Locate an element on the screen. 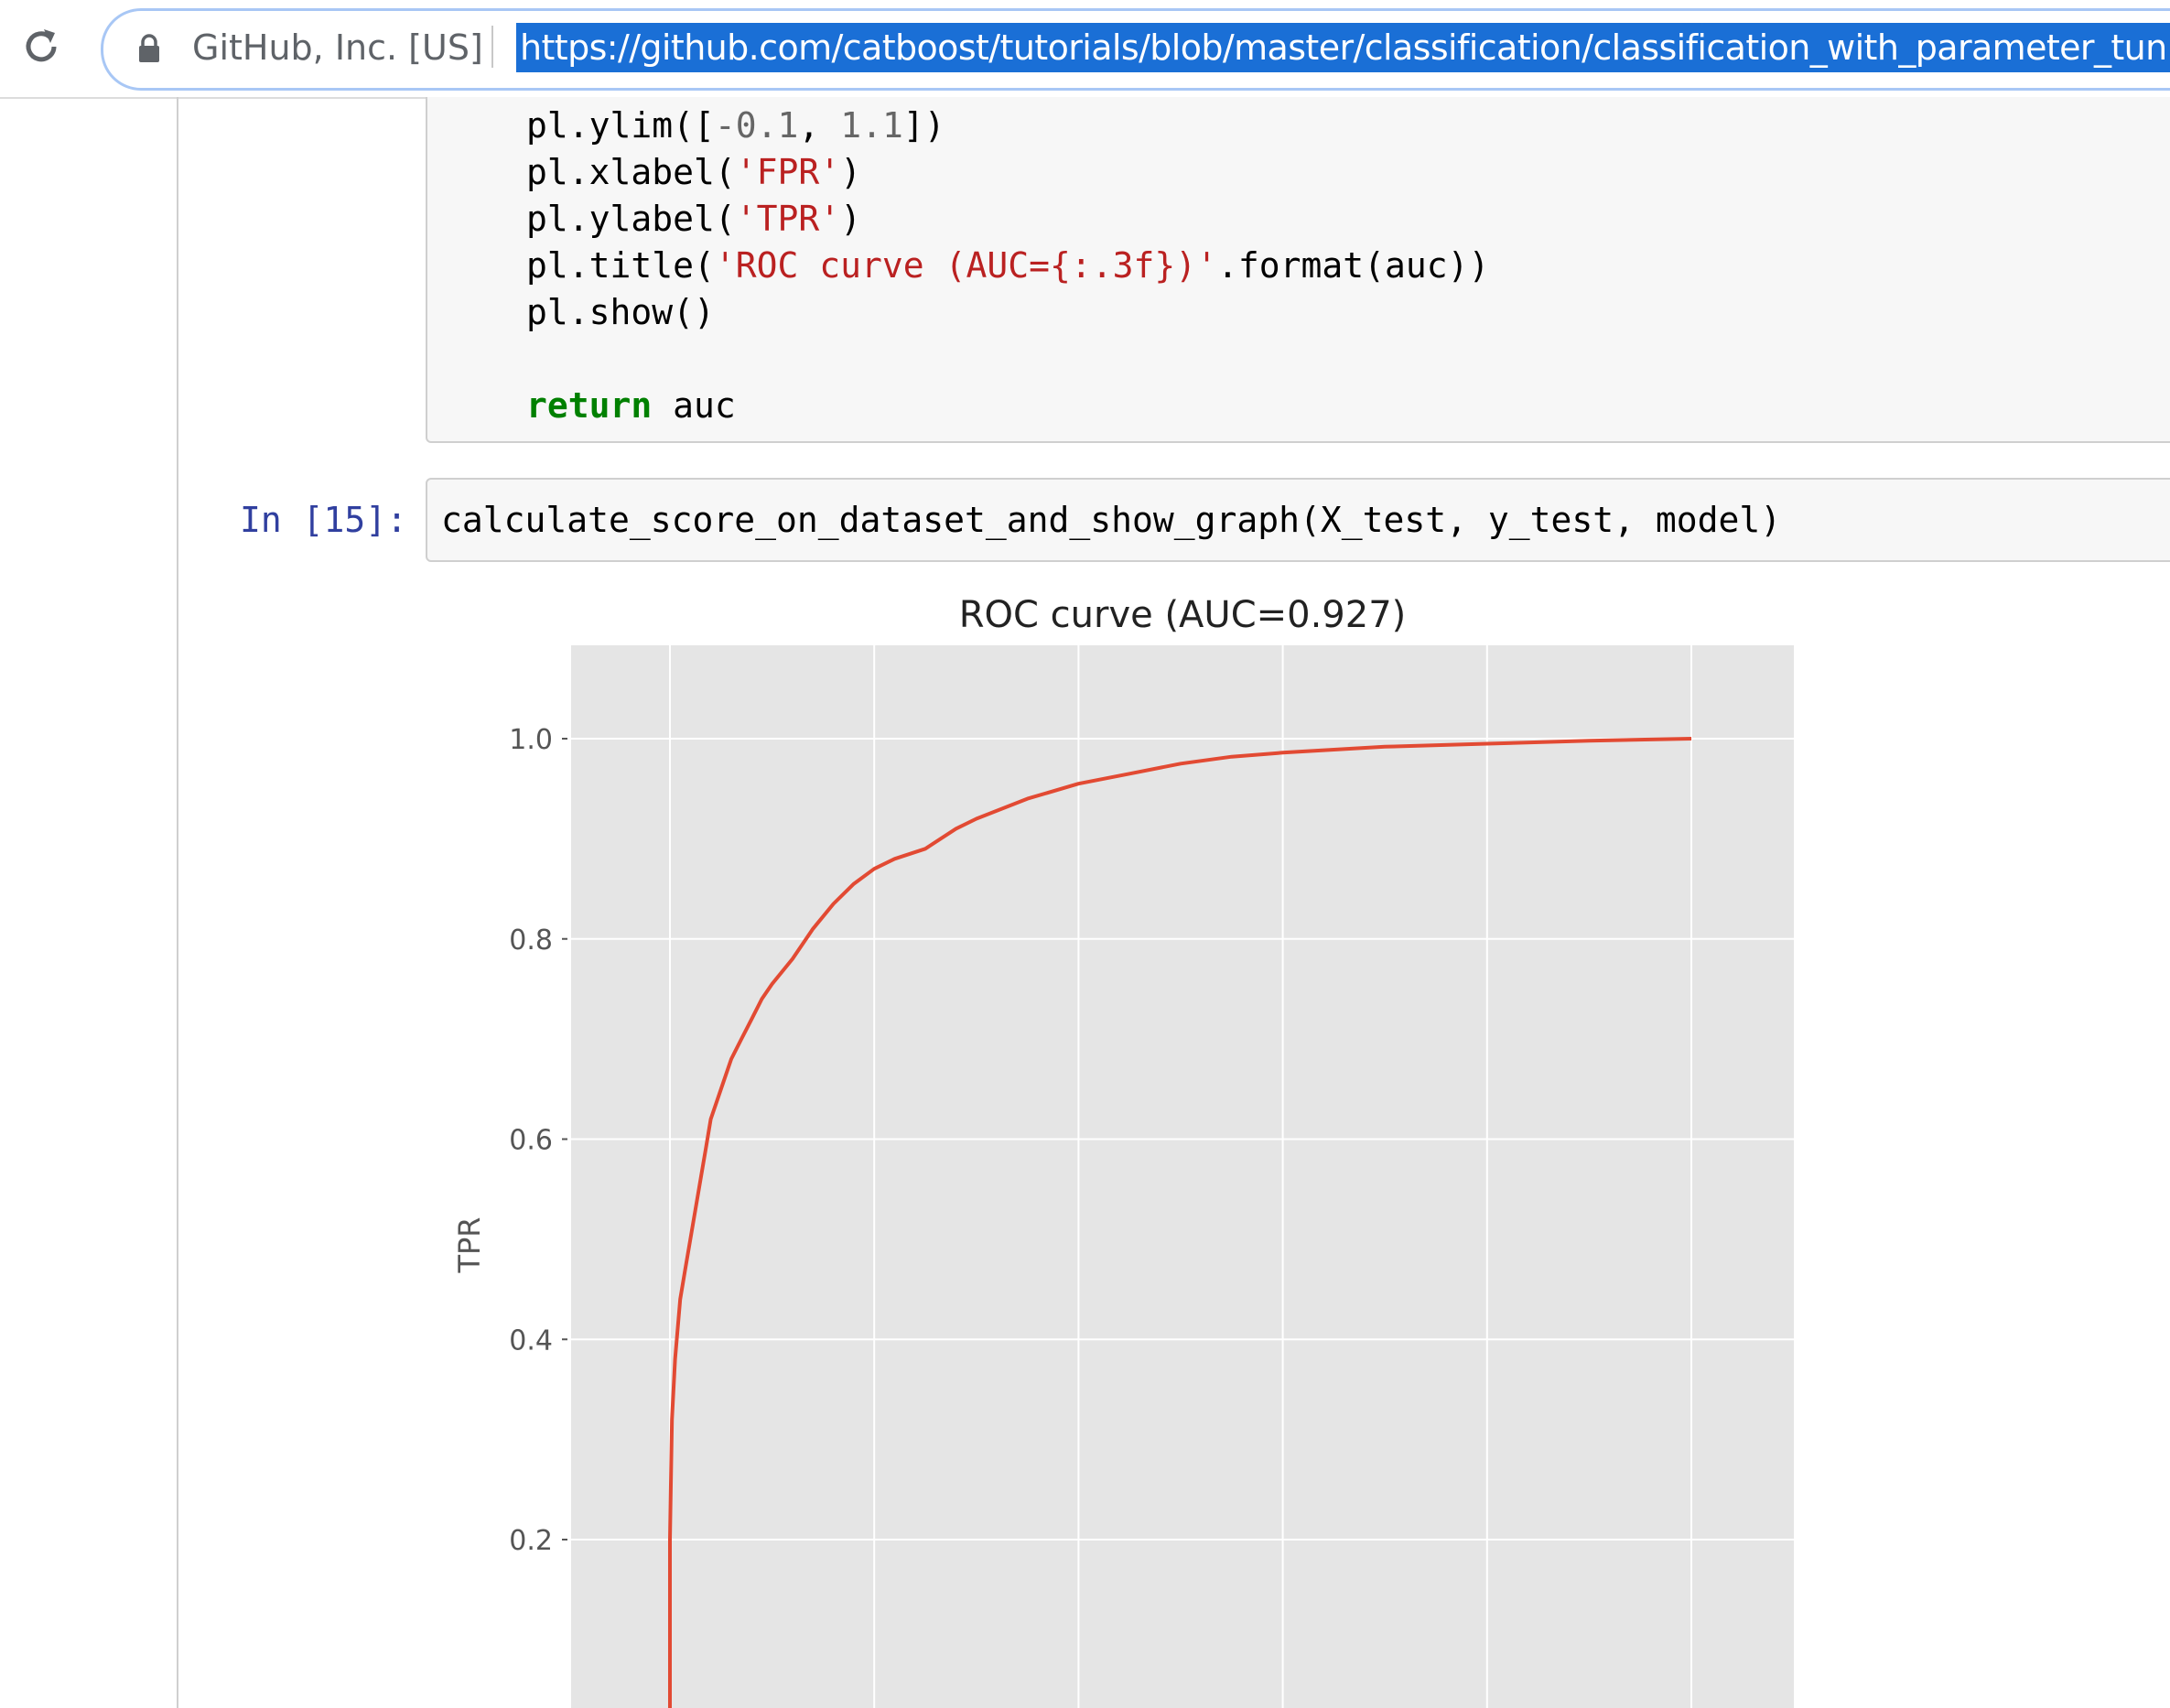 The height and width of the screenshot is (1708, 2170). code-line: return auc is located at coordinates (631, 405).